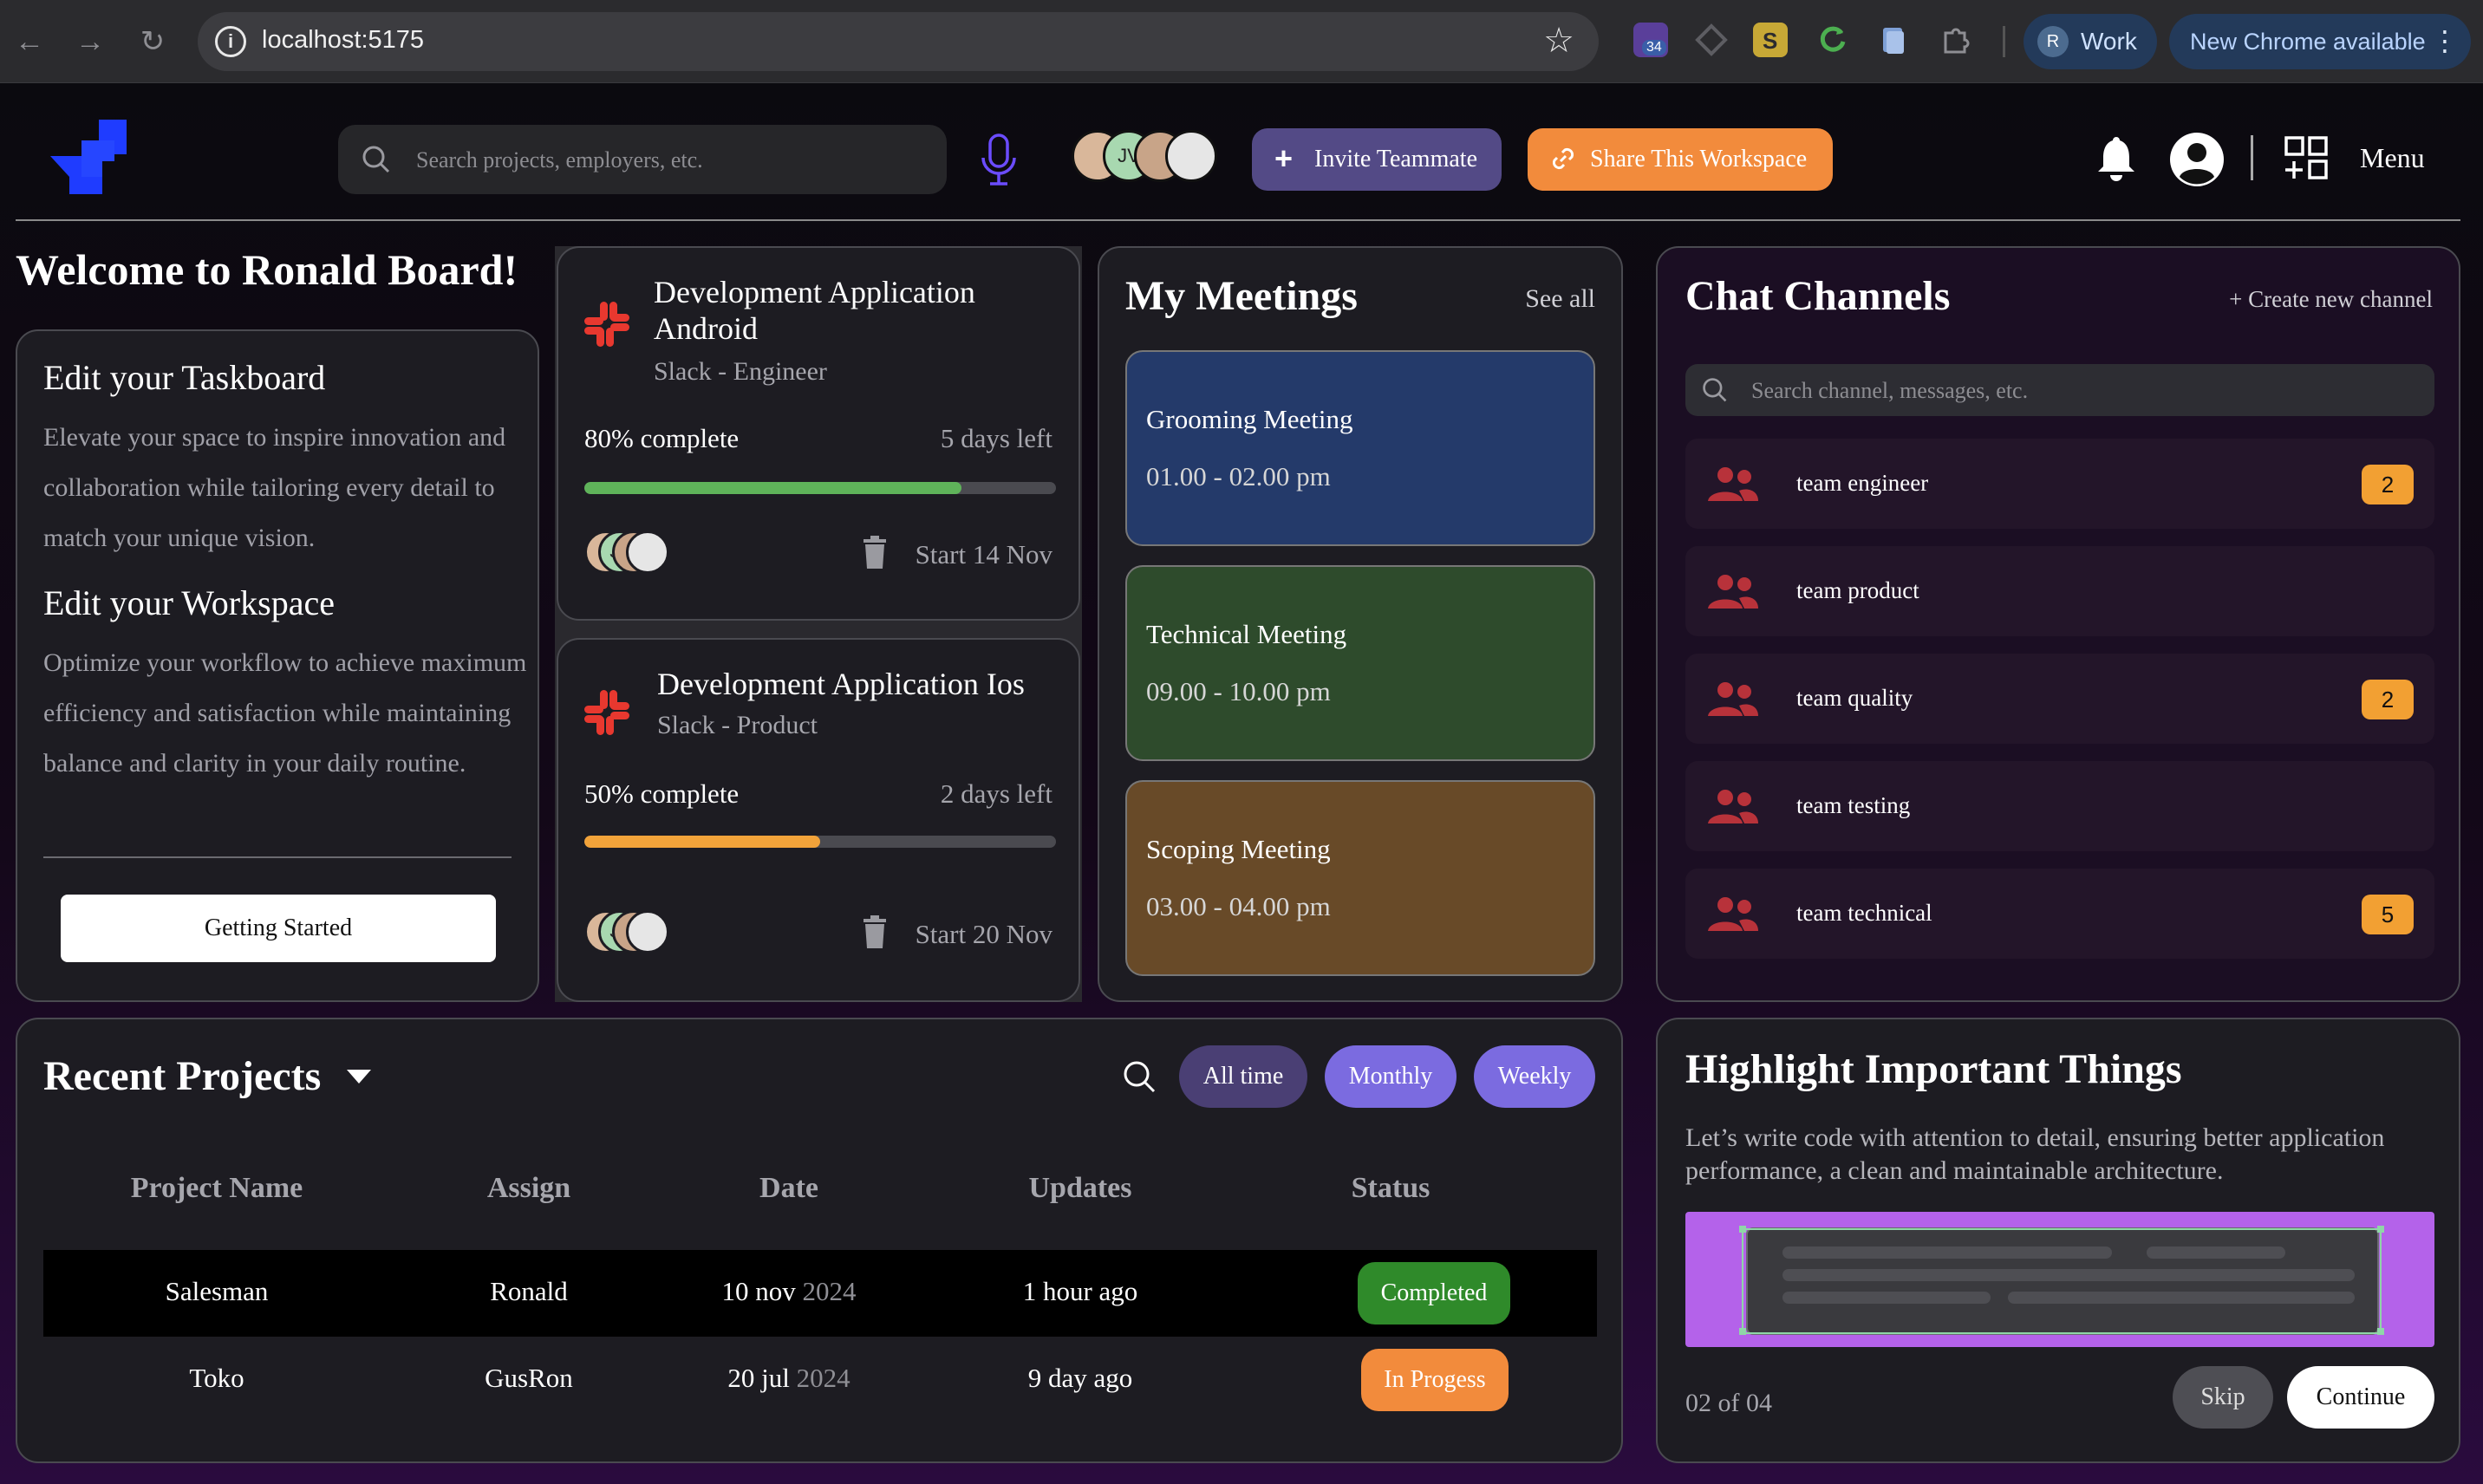  I want to click on project-name: Toko, so click(217, 1378).